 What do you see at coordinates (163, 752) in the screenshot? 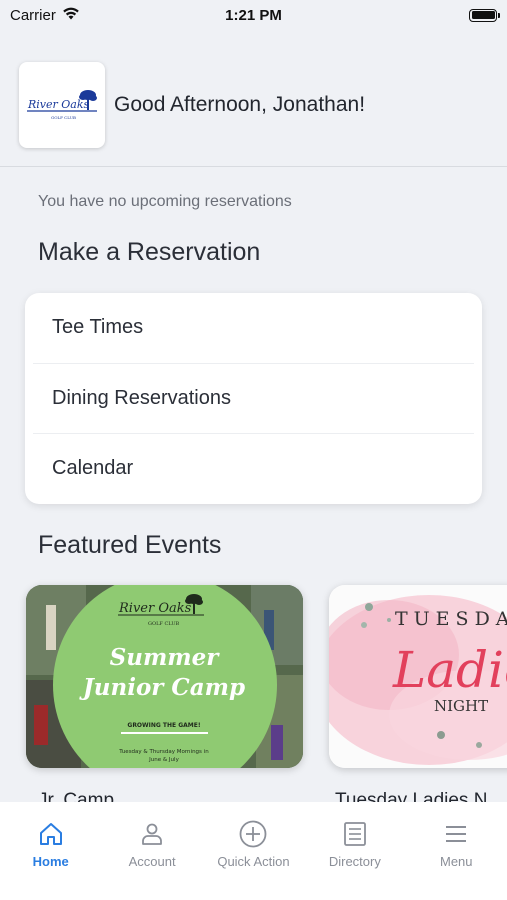
I see `poster-schedule1: Tuesday & Thursday Mornings in` at bounding box center [163, 752].